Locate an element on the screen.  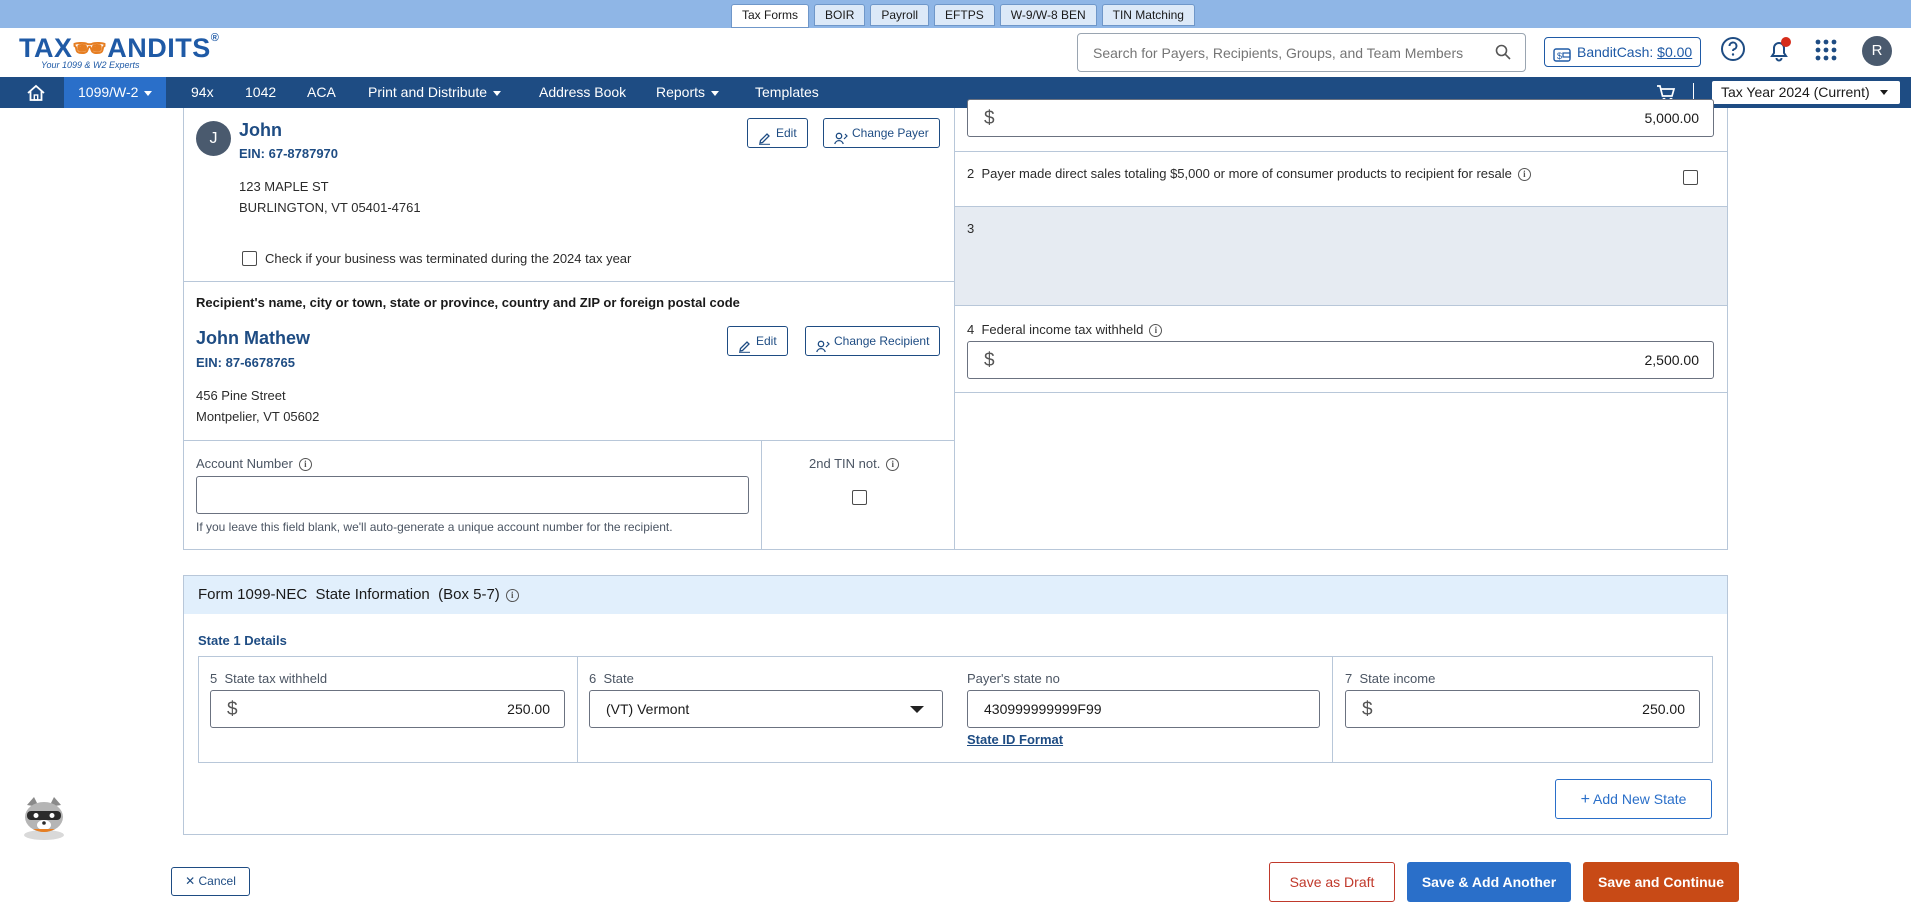
box1-amount-field: $ 5,000.00 is located at coordinates (1340, 118).